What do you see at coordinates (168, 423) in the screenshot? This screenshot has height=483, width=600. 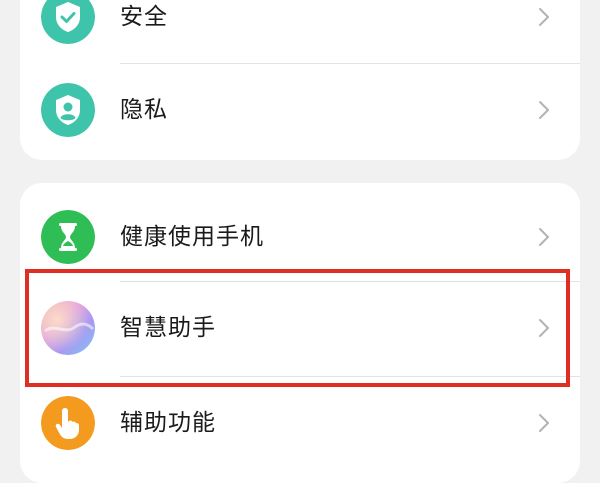 I see `settings-item-label: 辅助功能` at bounding box center [168, 423].